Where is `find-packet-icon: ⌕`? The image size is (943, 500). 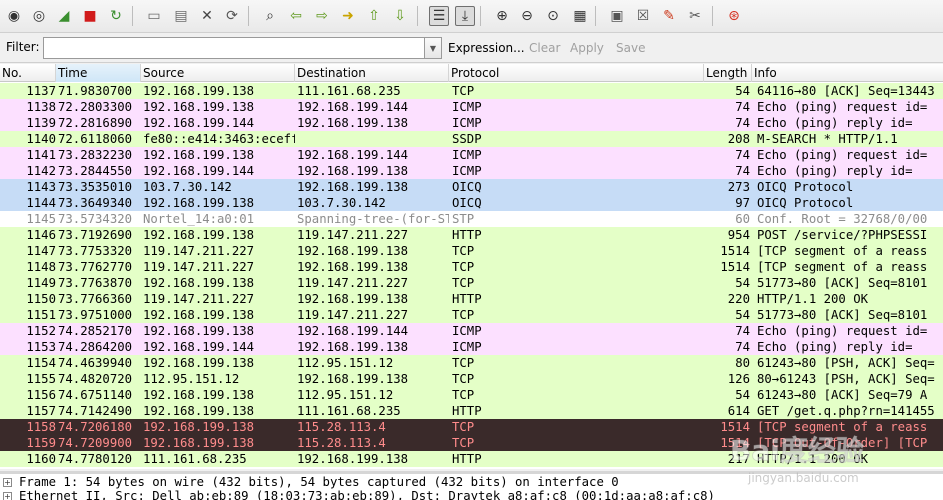 find-packet-icon: ⌕ is located at coordinates (270, 16).